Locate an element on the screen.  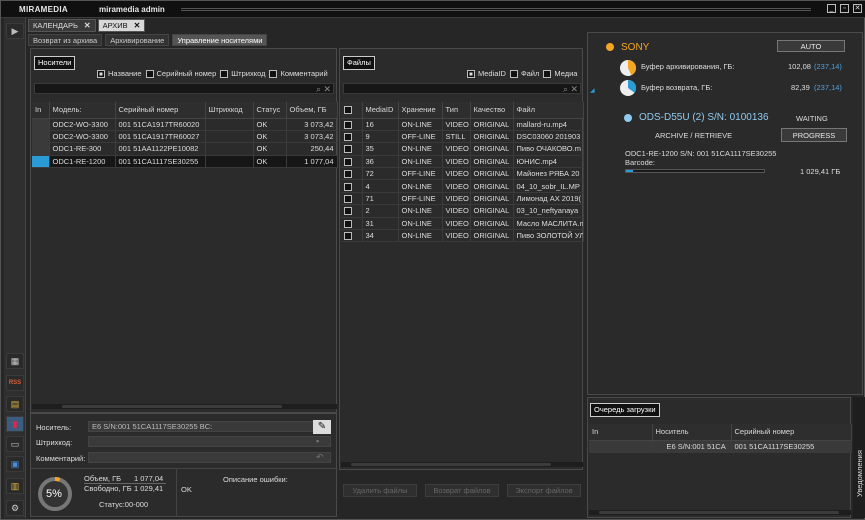
close-icon: ✕ is located at coordinates (857, 8).